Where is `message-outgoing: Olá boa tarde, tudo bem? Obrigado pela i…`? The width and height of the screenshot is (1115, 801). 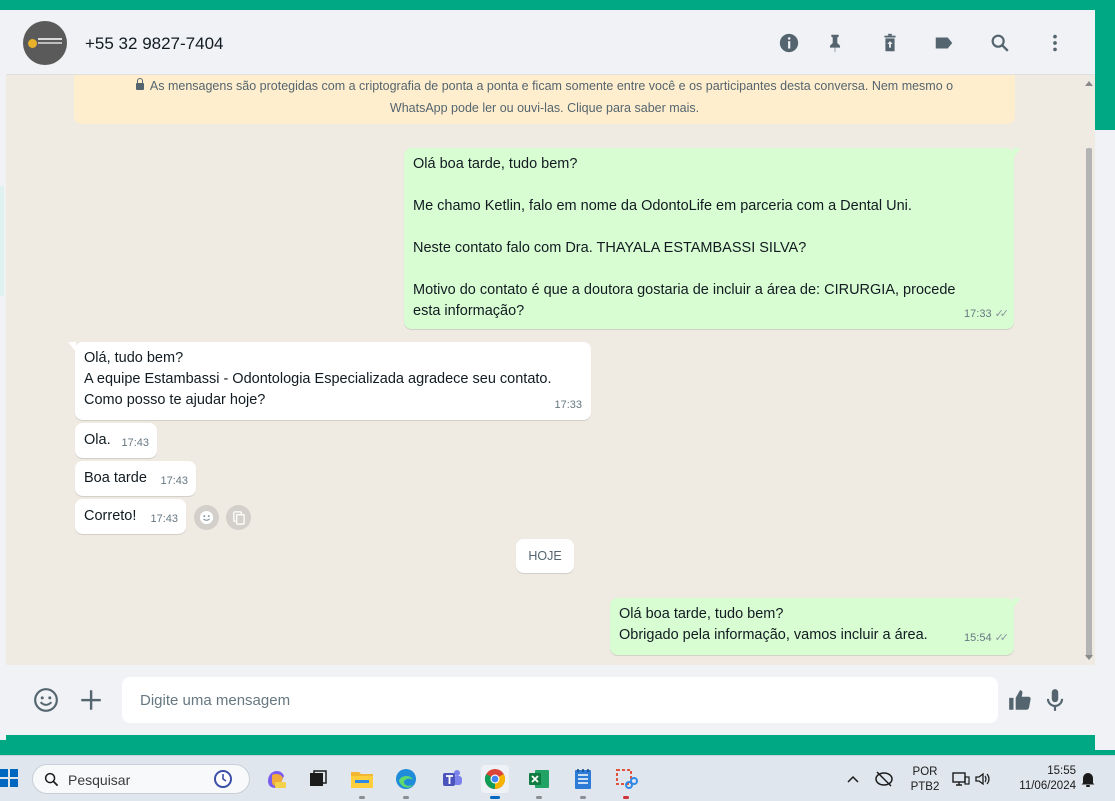
message-outgoing: Olá boa tarde, tudo bem? Obrigado pela i… is located at coordinates (812, 626).